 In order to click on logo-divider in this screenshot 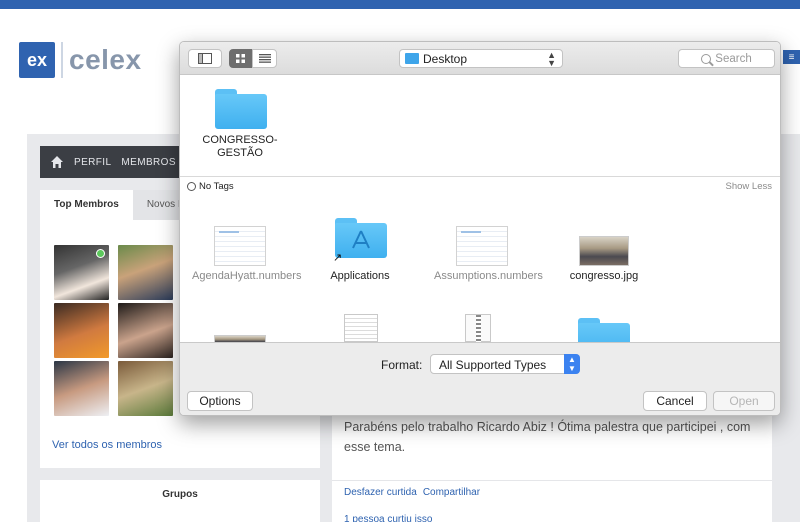, I will do `click(62, 60)`.